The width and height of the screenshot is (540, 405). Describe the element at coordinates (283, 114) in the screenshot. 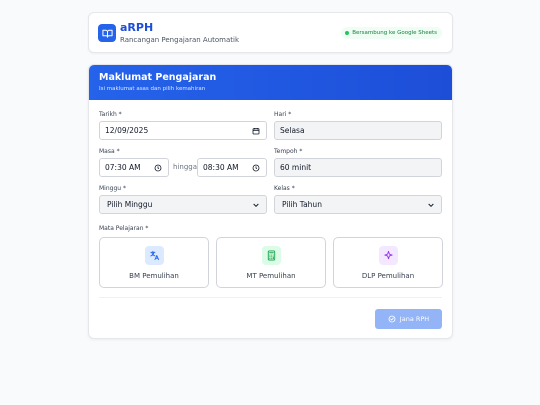

I see `hari-label: Hari *` at that location.